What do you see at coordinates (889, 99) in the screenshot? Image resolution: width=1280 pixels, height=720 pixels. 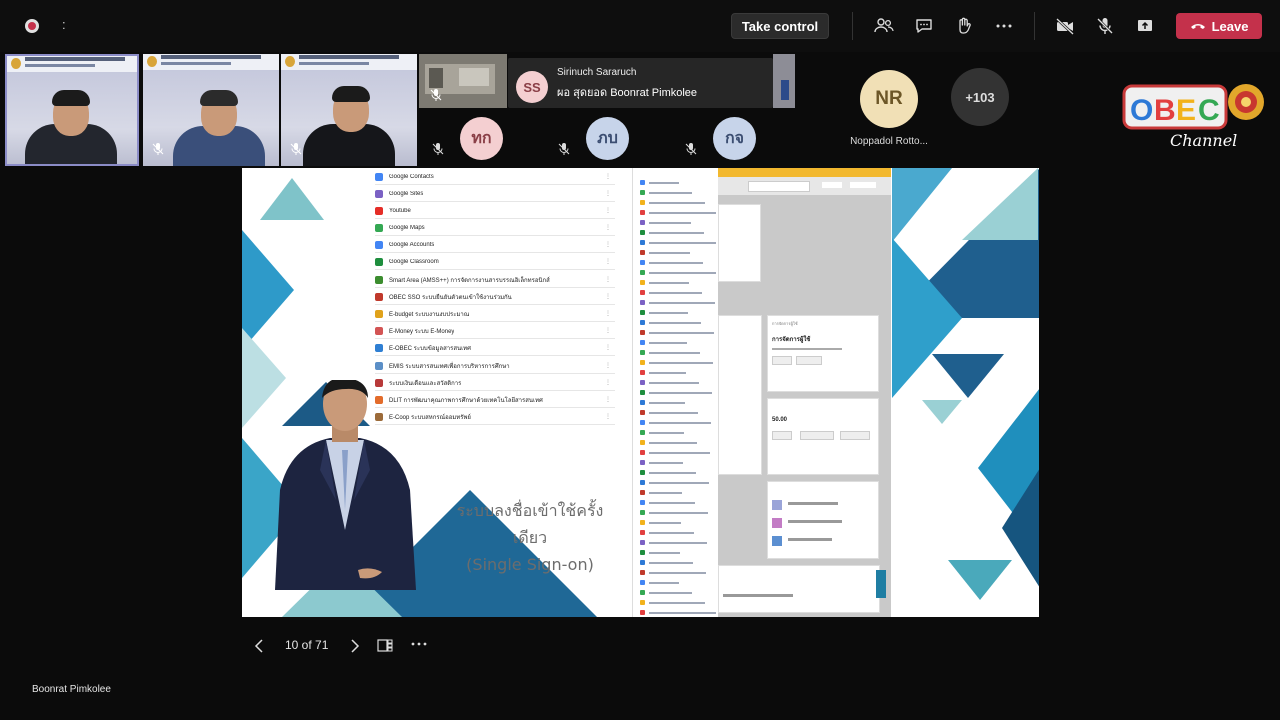 I see `avatar: NR` at bounding box center [889, 99].